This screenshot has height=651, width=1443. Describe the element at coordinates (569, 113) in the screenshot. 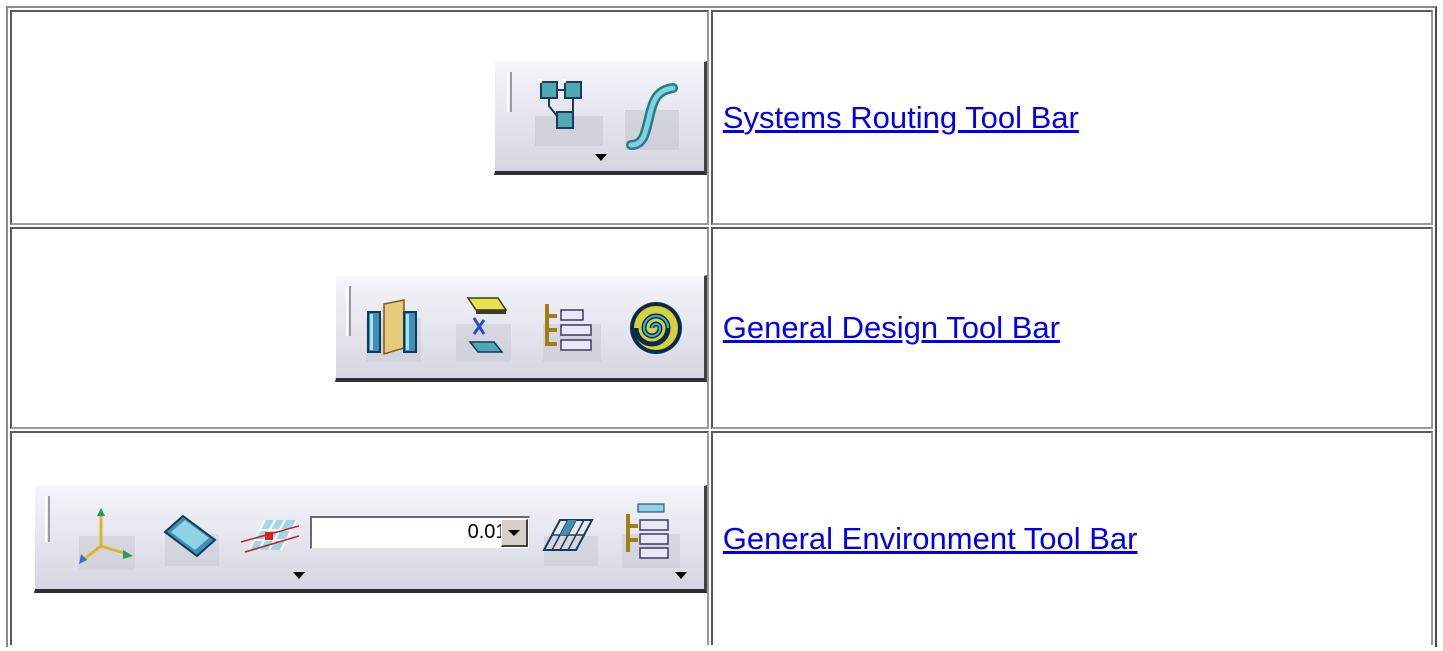

I see `routing-network-icon` at that location.